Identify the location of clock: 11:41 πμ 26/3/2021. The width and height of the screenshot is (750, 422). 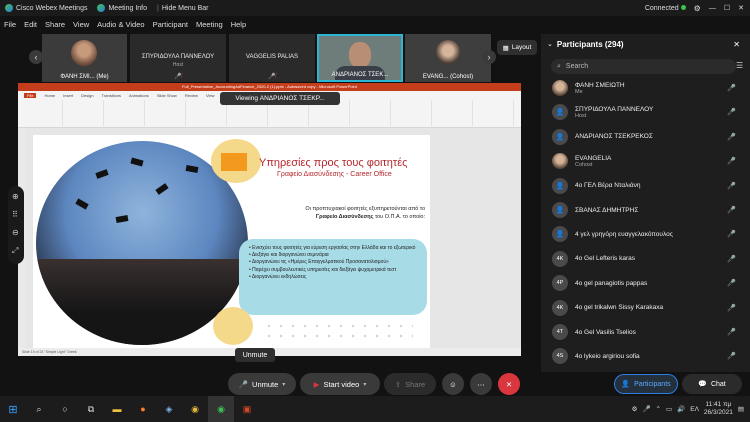
(718, 409).